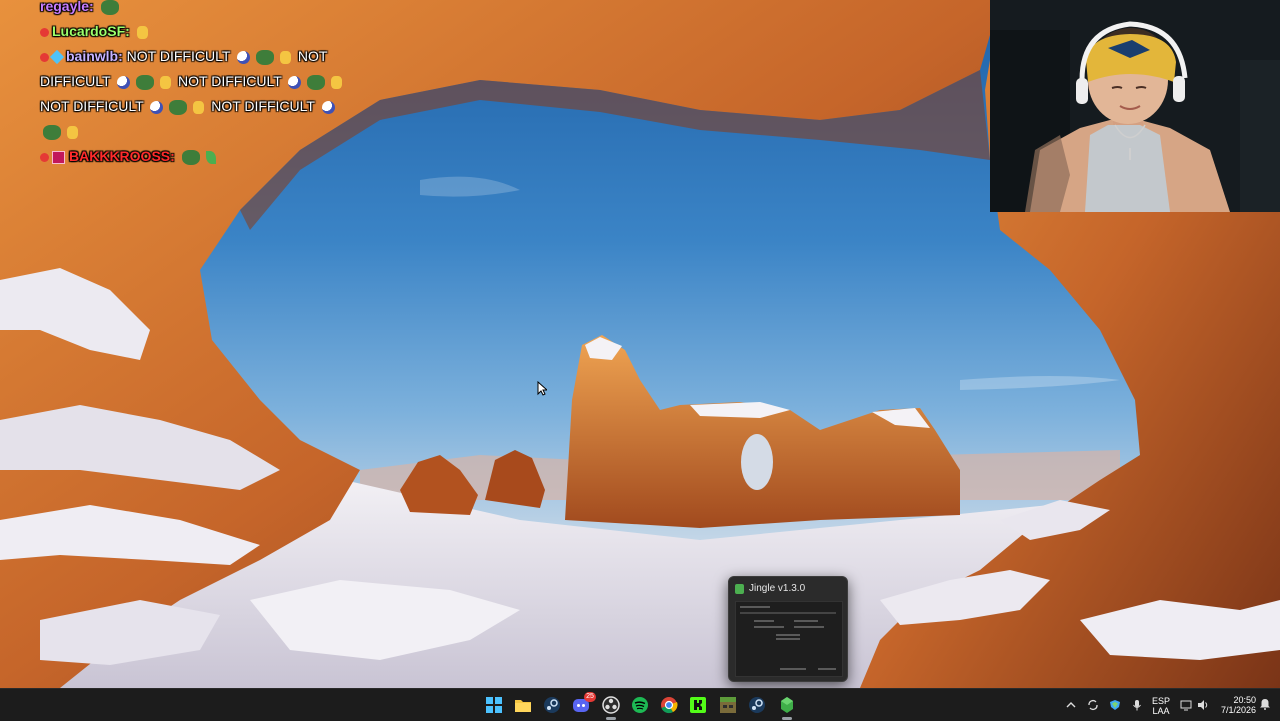 The width and height of the screenshot is (1280, 721). Describe the element at coordinates (590, 697) in the screenshot. I see `notification-badge: 25` at that location.